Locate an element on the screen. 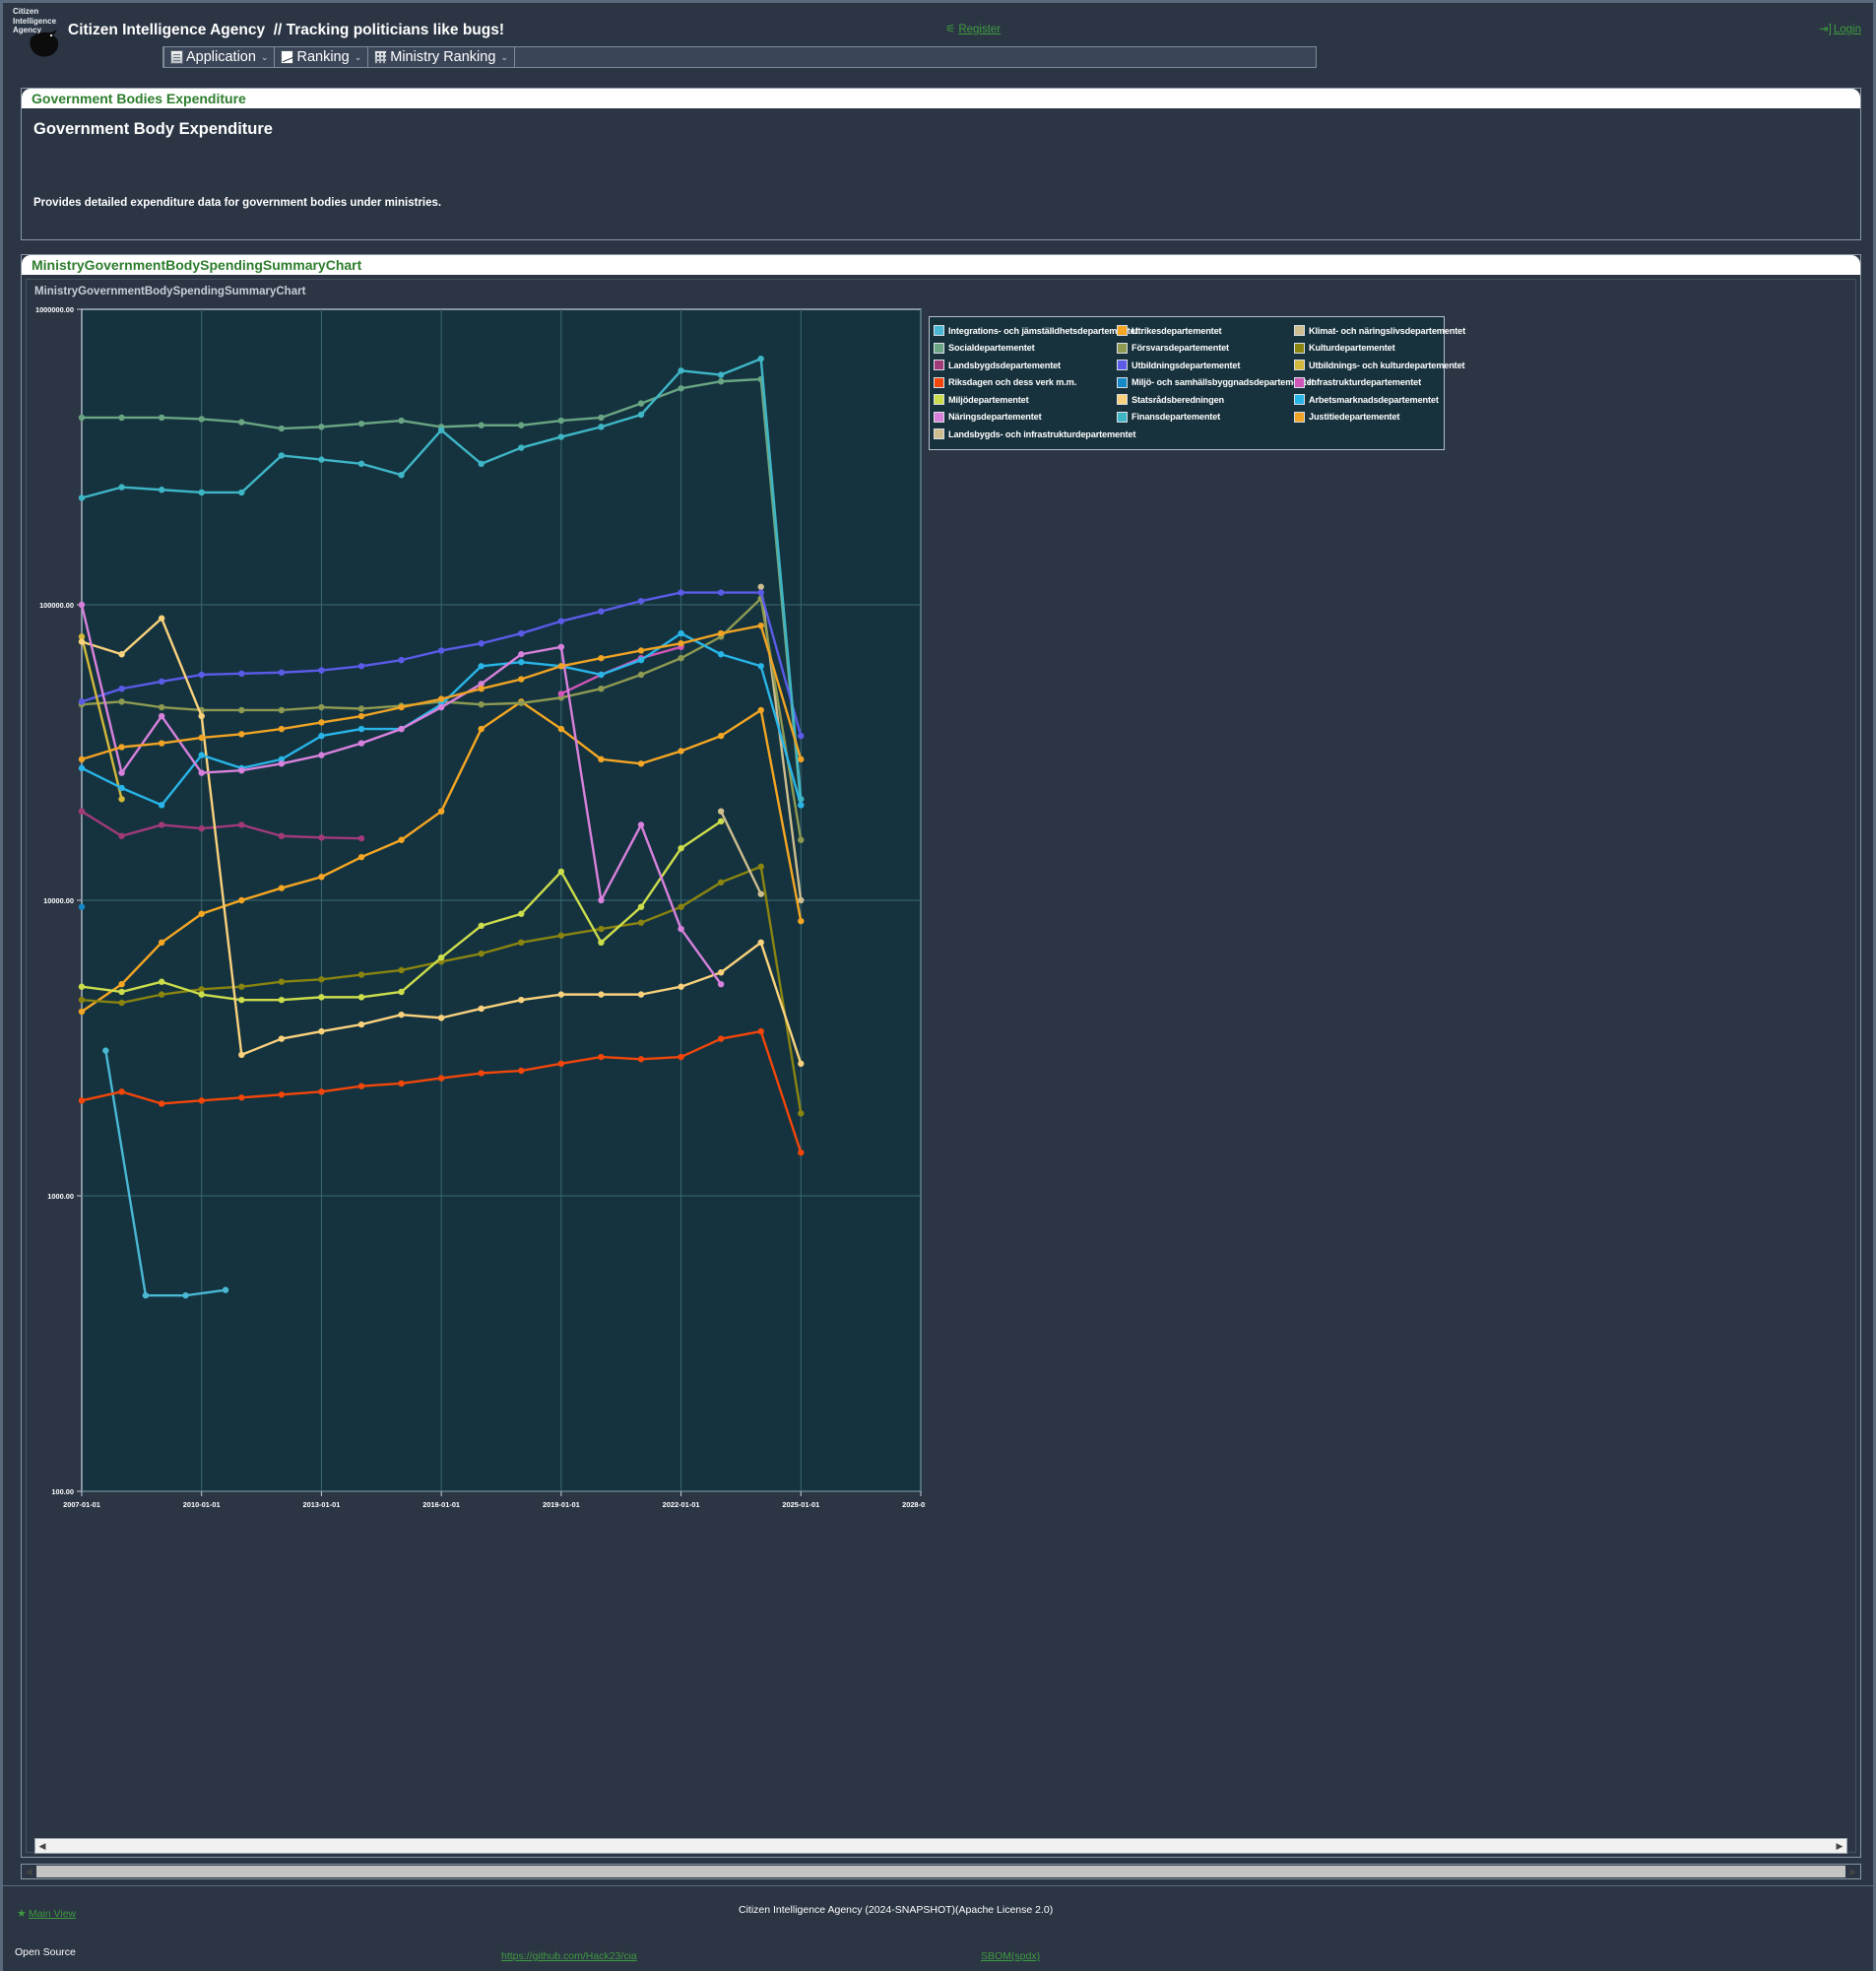 Image resolution: width=1876 pixels, height=1971 pixels. legend-entry: Kulturdepartementet is located at coordinates (1372, 349).